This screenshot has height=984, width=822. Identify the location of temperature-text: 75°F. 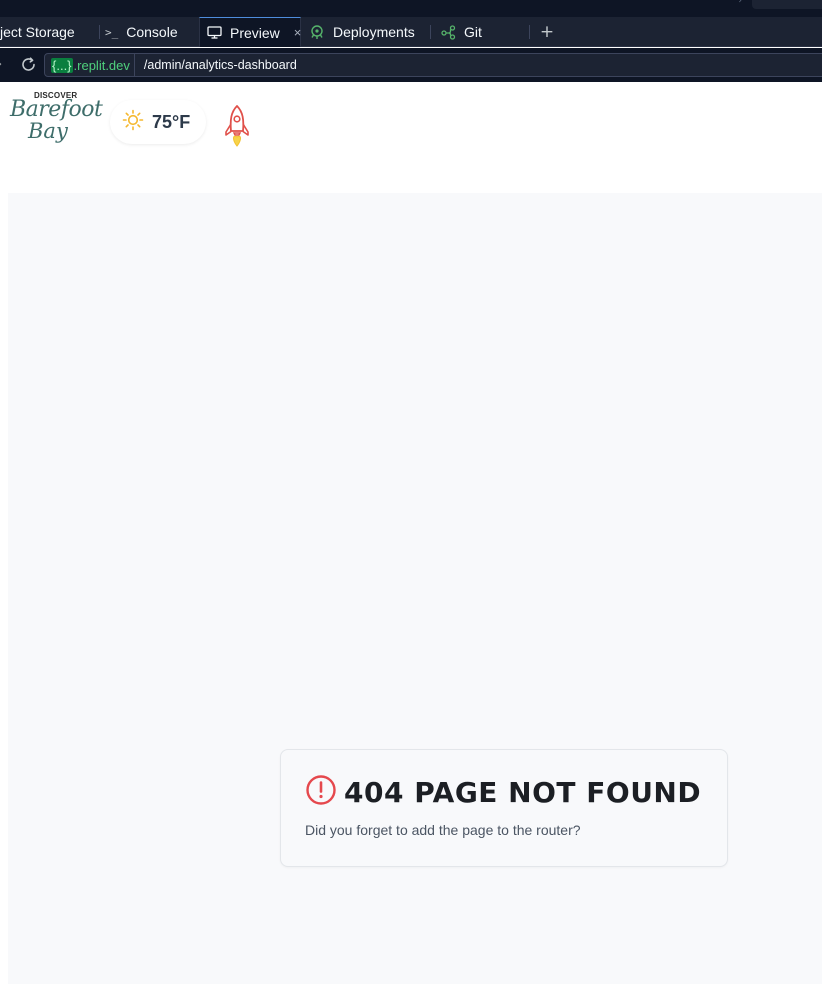
(171, 121).